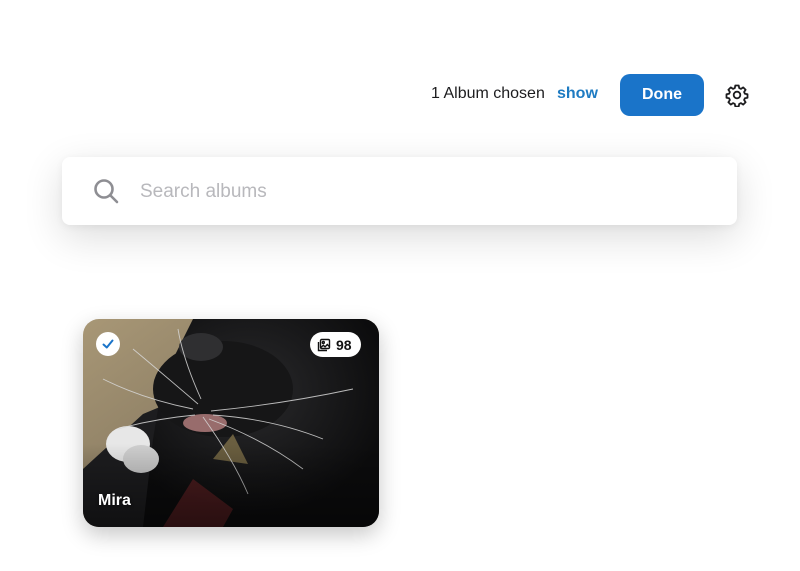  I want to click on show-selected-link: show, so click(577, 94).